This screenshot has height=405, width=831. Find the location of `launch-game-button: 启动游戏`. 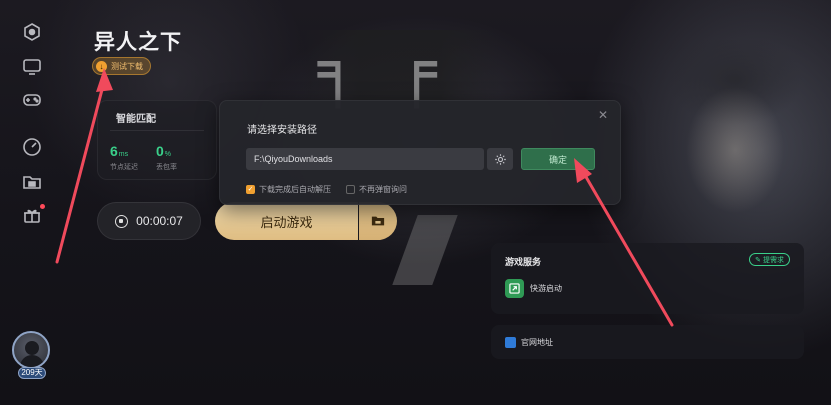

launch-game-button: 启动游戏 is located at coordinates (286, 221).